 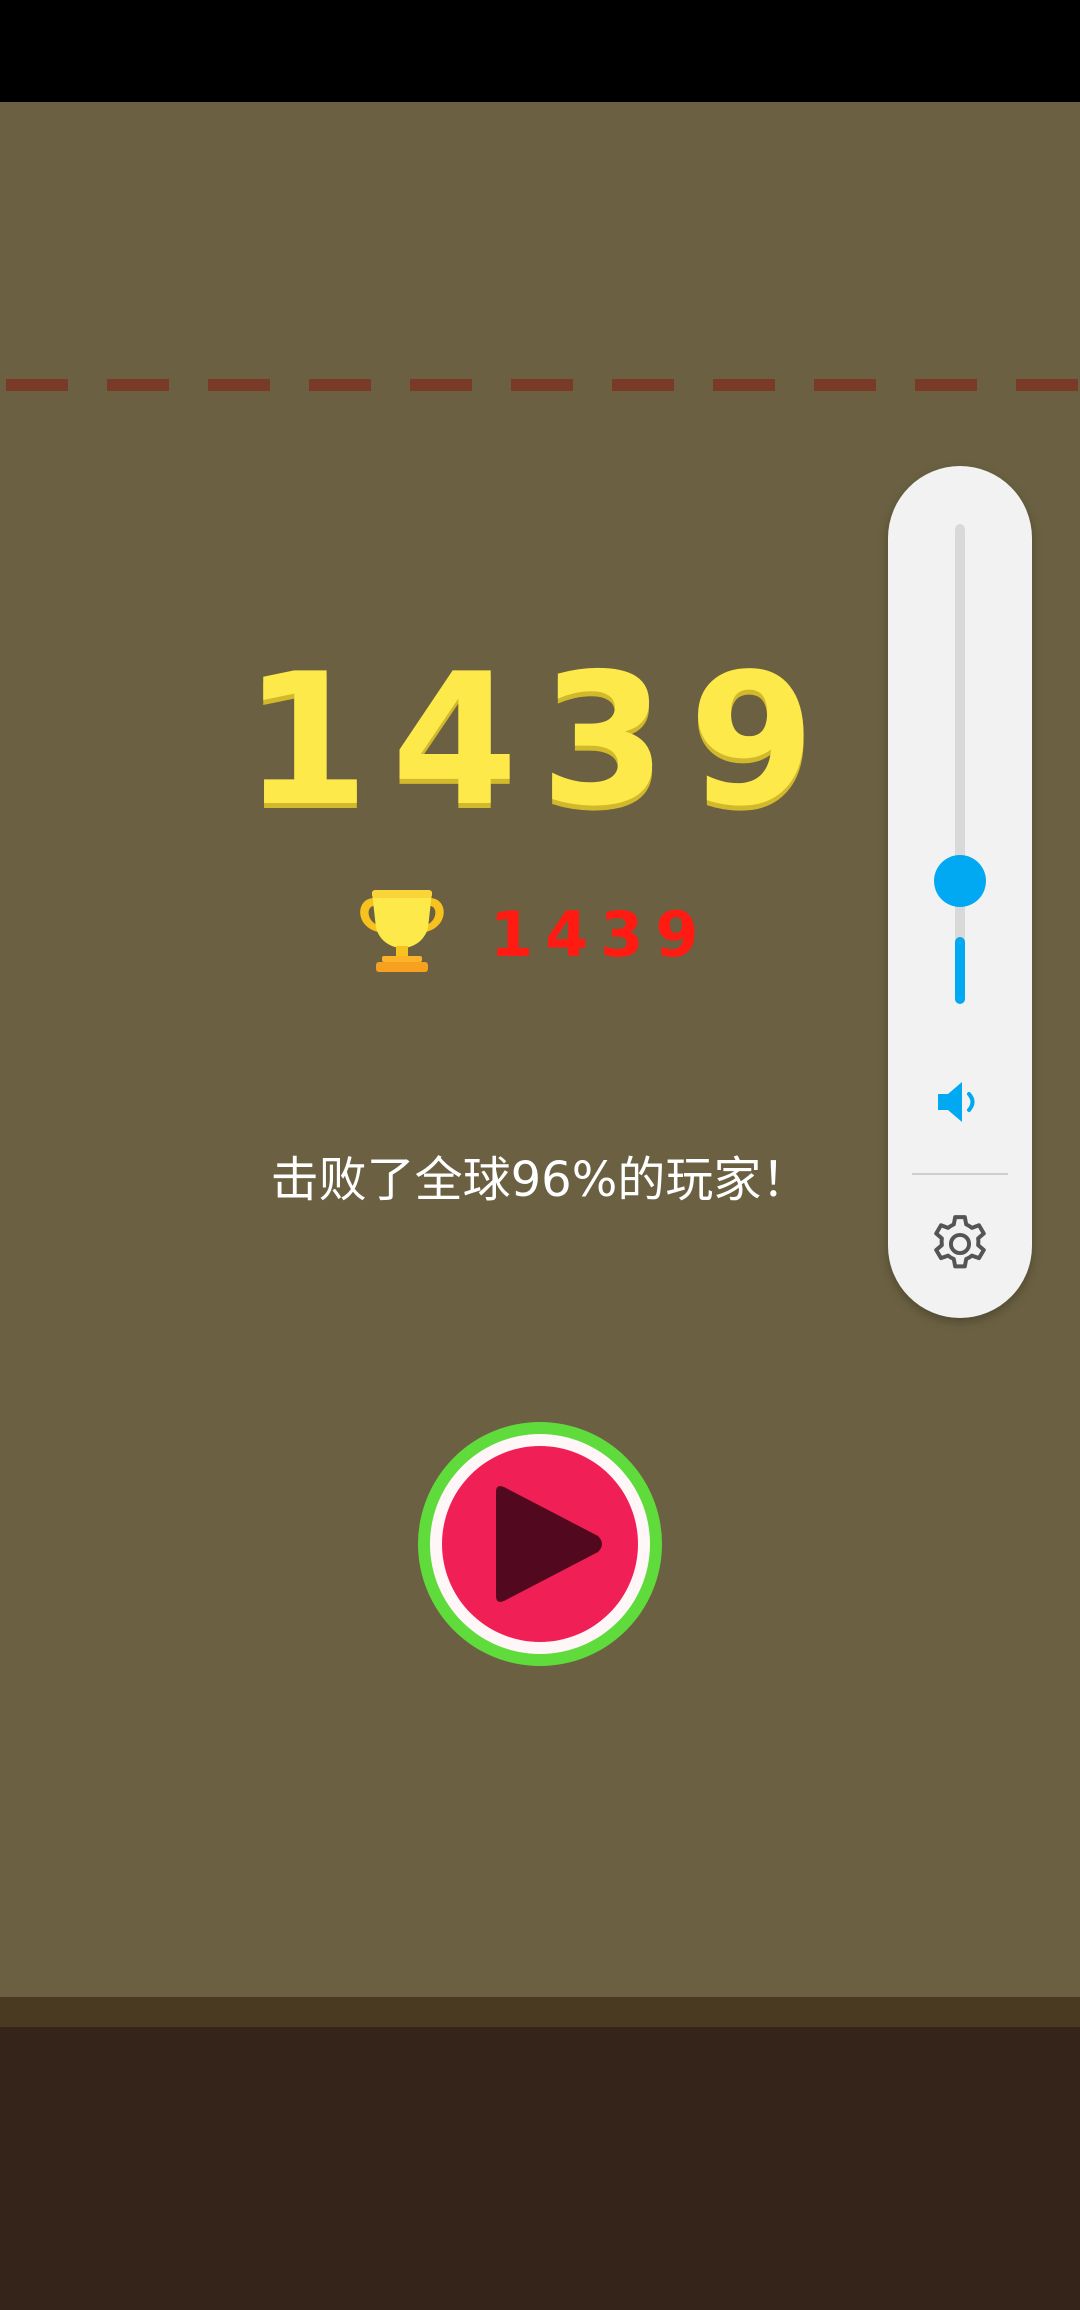 I want to click on ground-edge, so click(x=540, y=2012).